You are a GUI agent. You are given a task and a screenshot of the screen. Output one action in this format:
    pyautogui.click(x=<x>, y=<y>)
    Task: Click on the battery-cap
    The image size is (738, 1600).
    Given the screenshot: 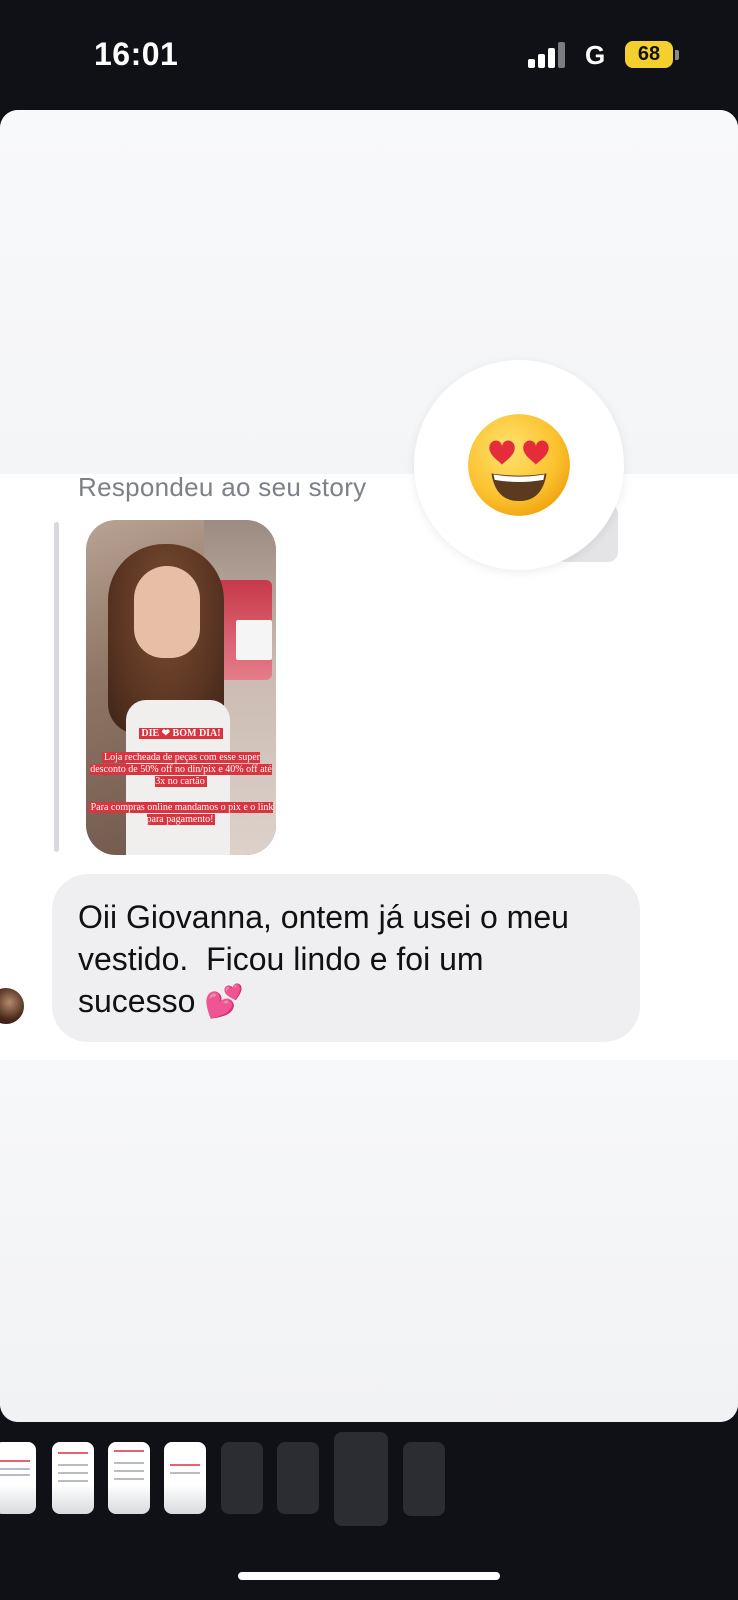 What is the action you would take?
    pyautogui.click(x=677, y=55)
    